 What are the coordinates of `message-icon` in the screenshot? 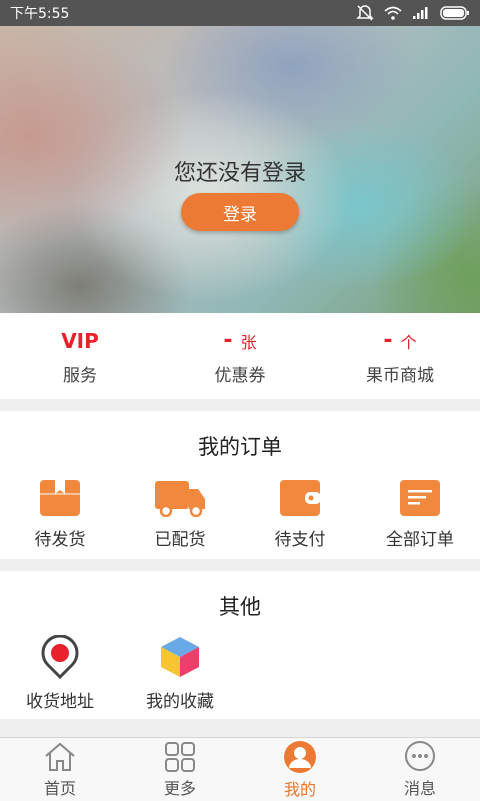 It's located at (420, 755).